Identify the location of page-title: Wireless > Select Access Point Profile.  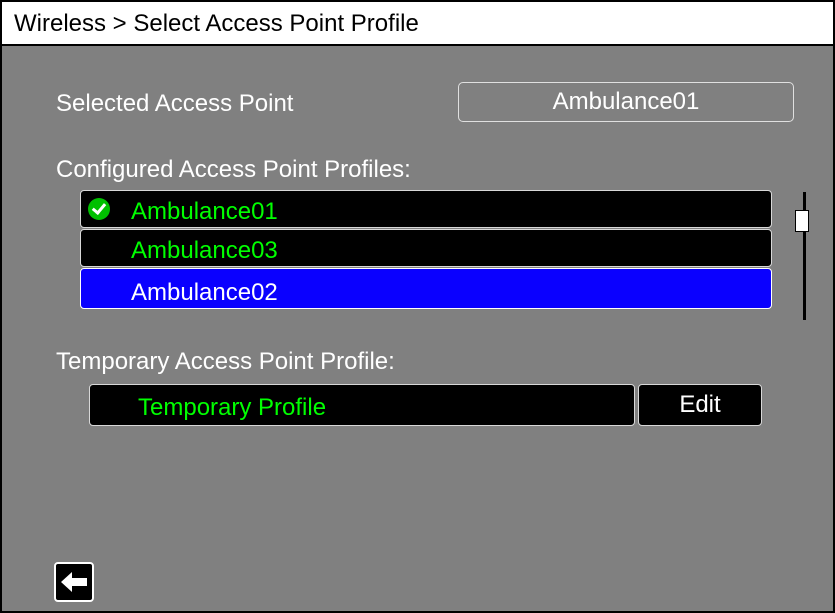
(216, 23).